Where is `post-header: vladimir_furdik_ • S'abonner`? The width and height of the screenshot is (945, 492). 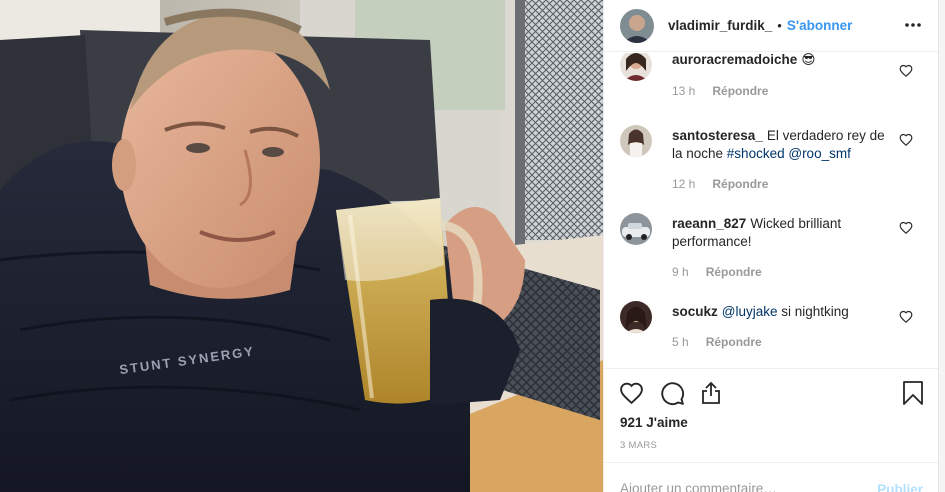 post-header: vladimir_furdik_ • S'abonner is located at coordinates (771, 26).